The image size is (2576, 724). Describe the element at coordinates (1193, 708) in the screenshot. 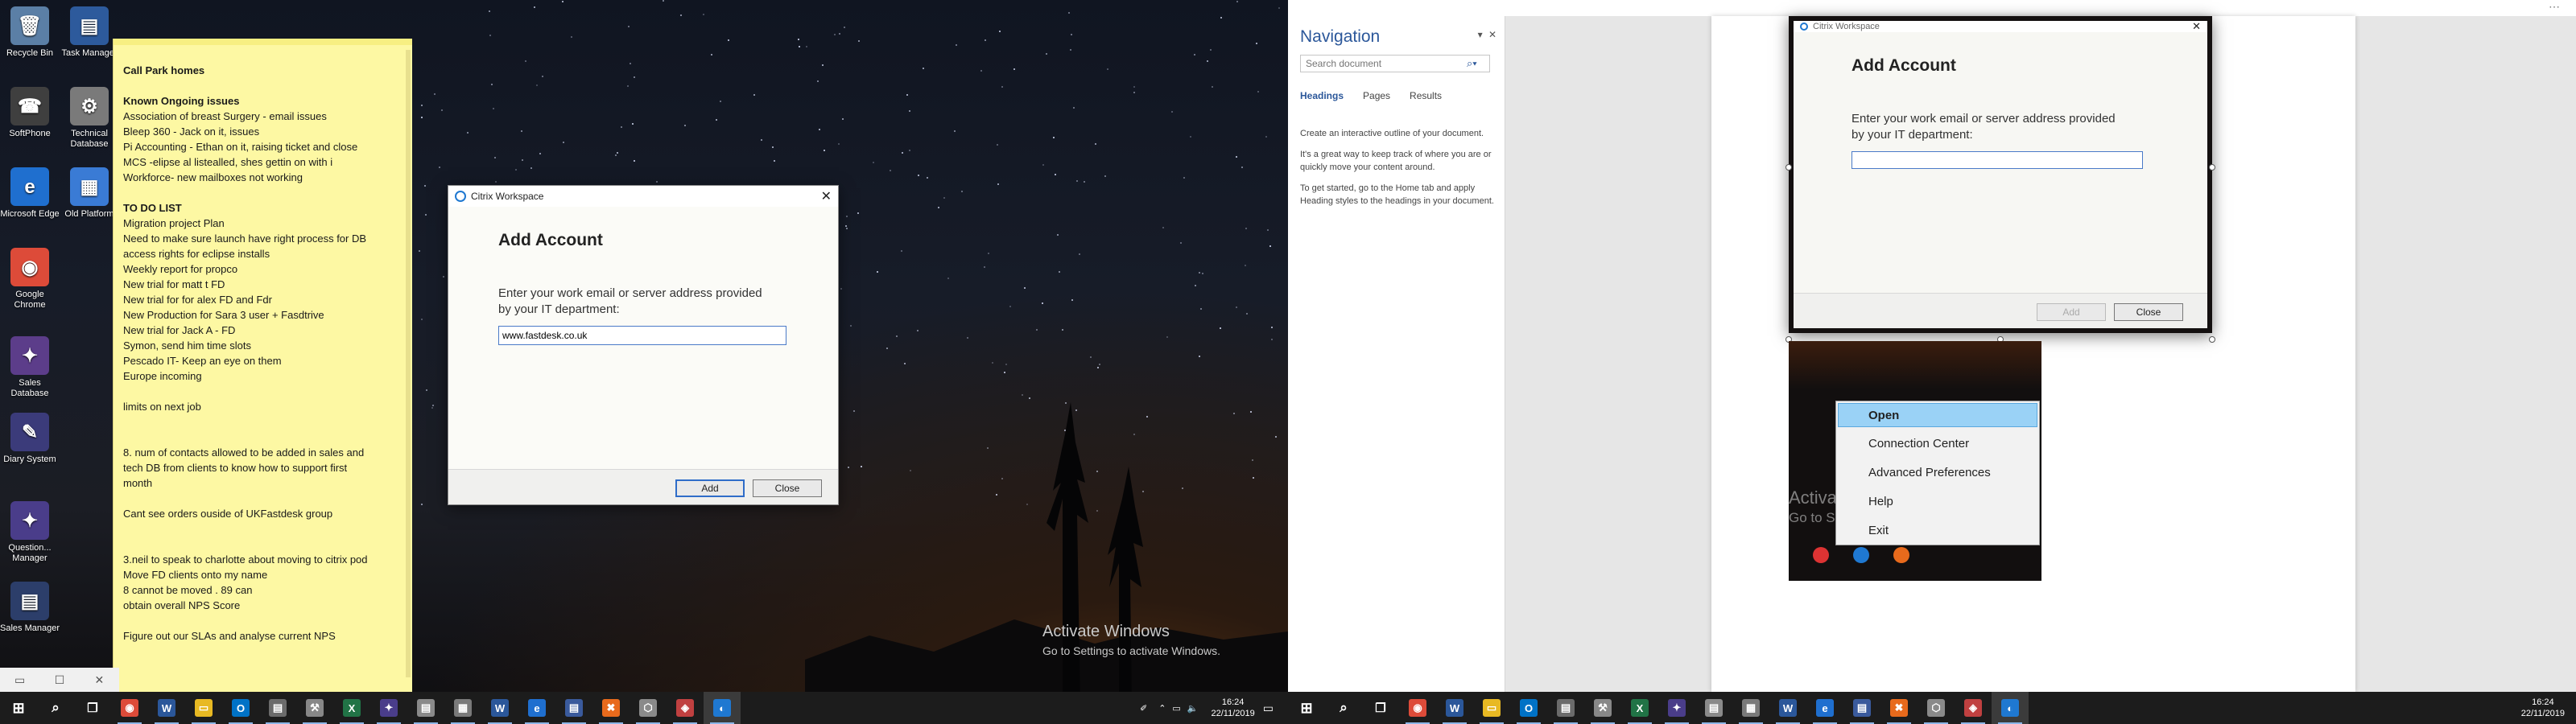

I see `volume-icon: 🔈` at that location.